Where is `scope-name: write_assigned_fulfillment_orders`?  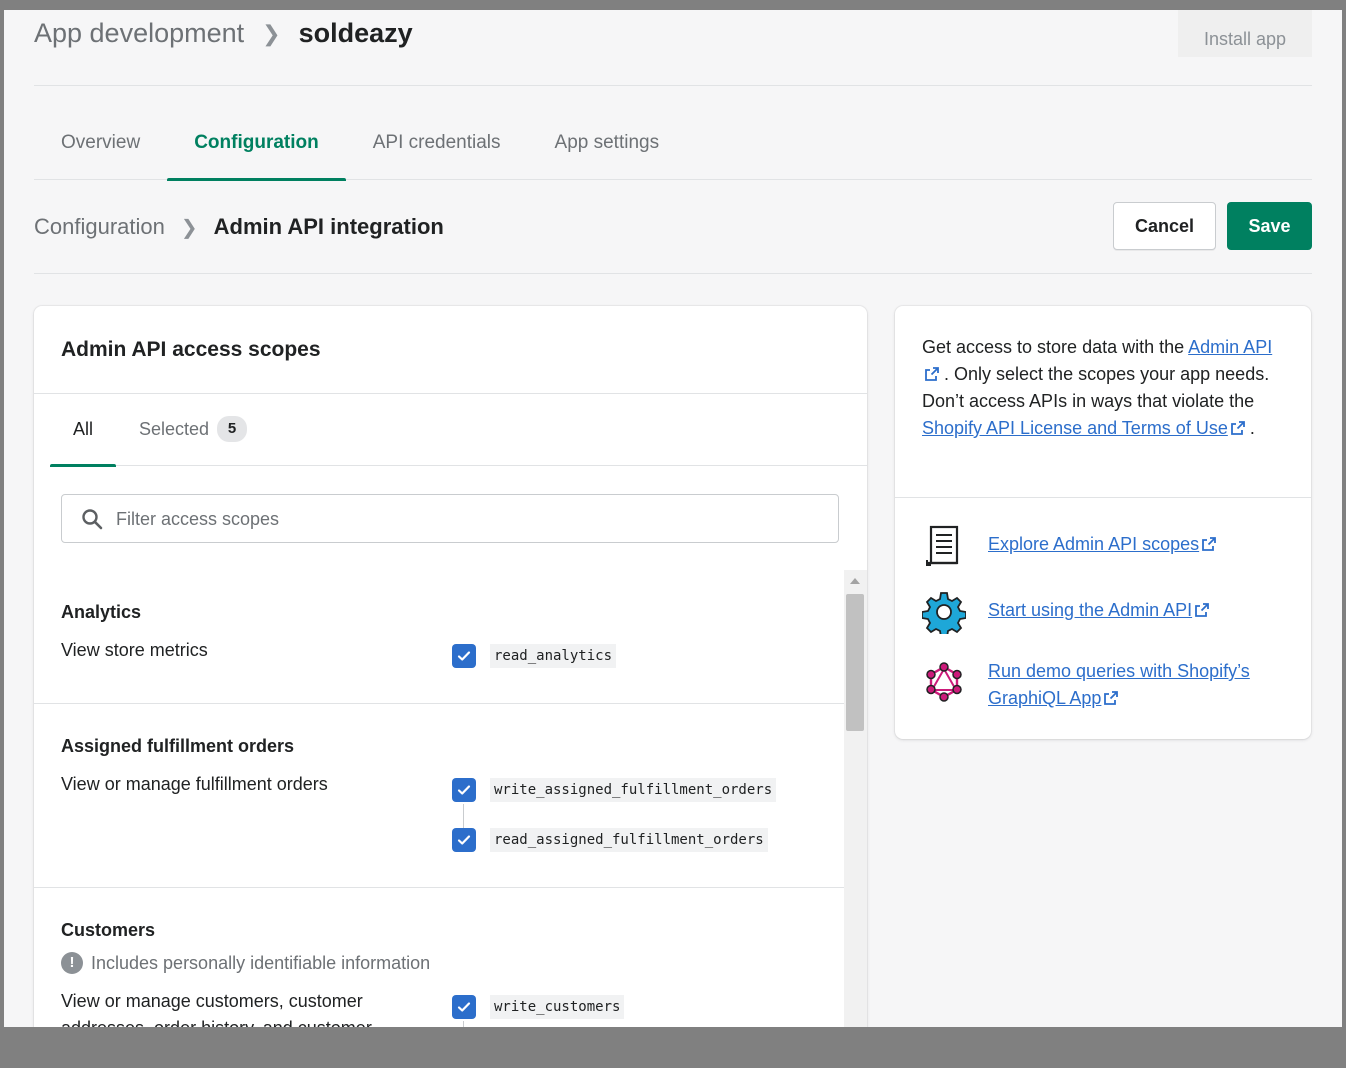
scope-name: write_assigned_fulfillment_orders is located at coordinates (633, 790).